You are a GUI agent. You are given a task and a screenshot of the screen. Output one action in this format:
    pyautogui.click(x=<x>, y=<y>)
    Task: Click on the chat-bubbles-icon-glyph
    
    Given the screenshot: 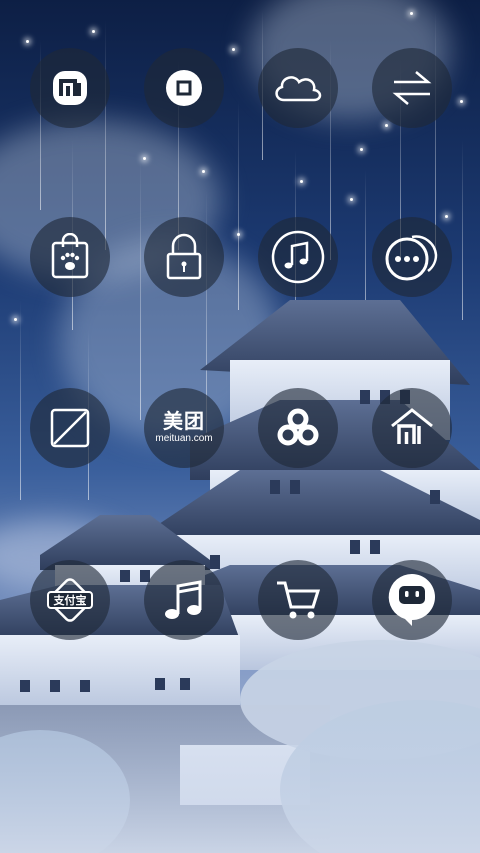 What is the action you would take?
    pyautogui.click(x=411, y=258)
    